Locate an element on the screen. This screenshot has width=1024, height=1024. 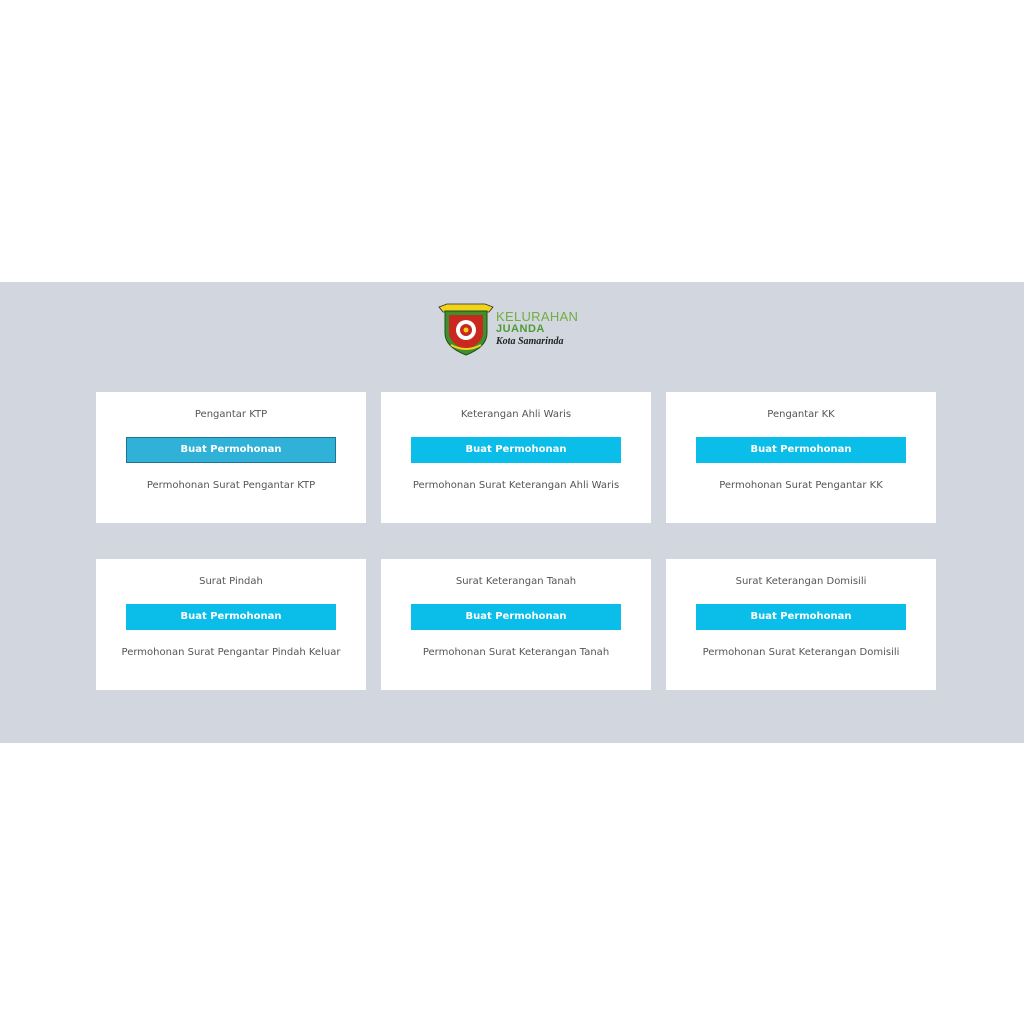
logo-line-city: Kota Samarinda is located at coordinates (530, 341).